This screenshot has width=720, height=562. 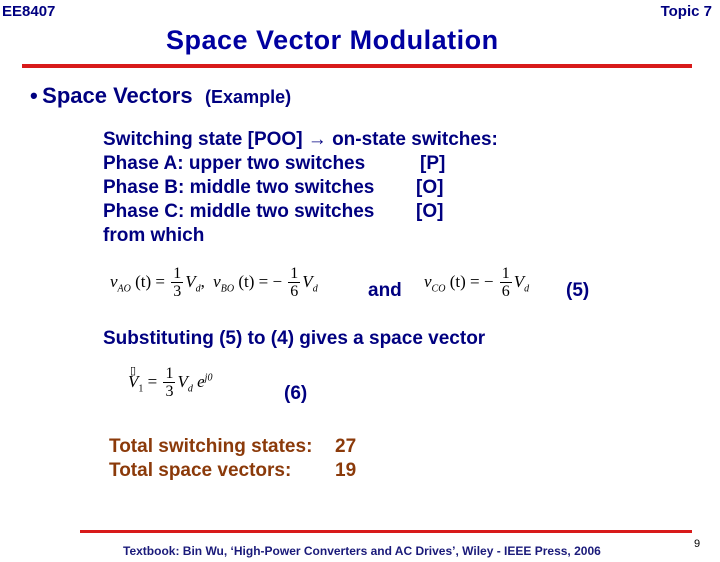 I want to click on total-switching-states: Total switching states: 27, so click(x=233, y=446).